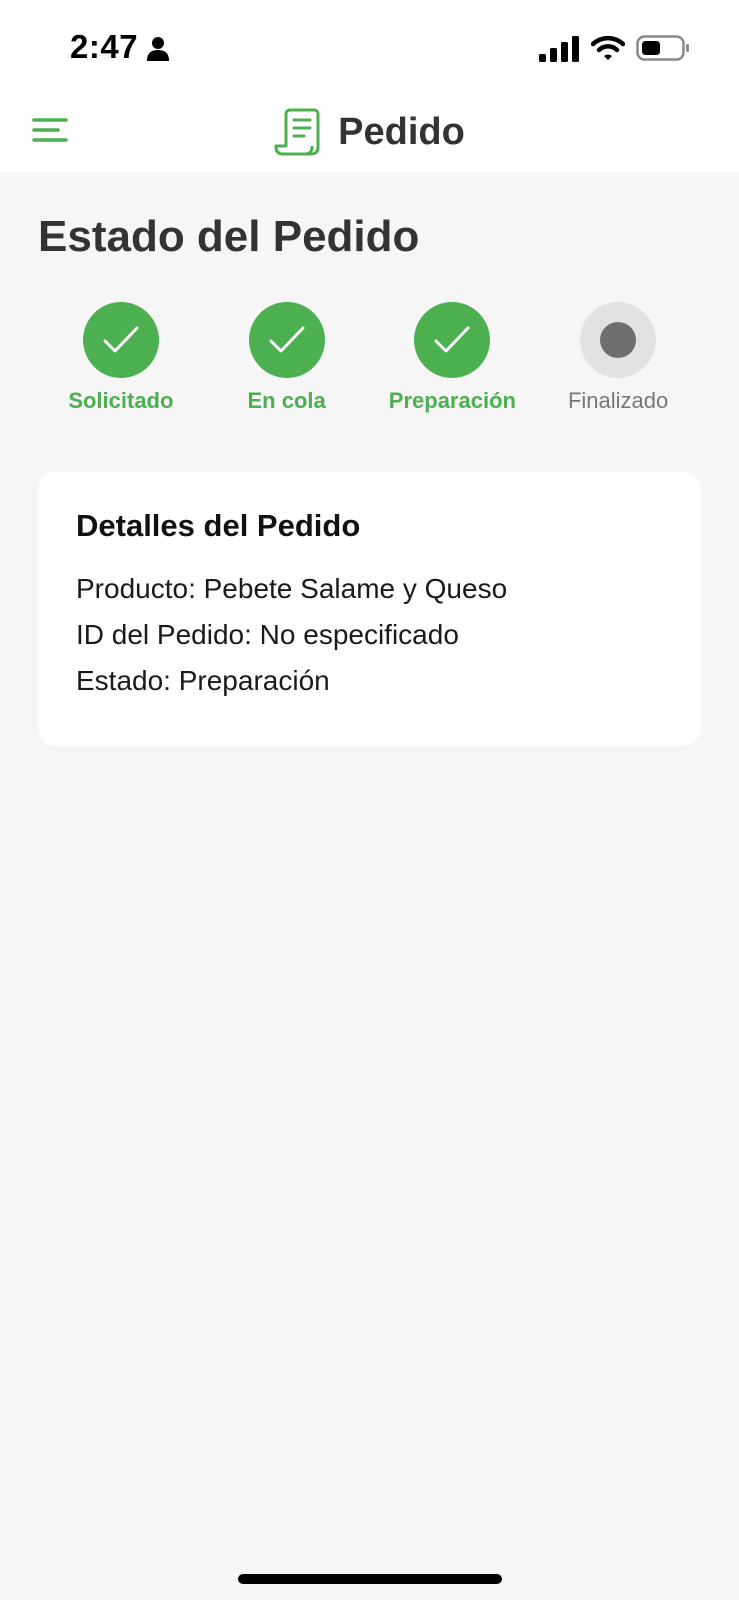 This screenshot has width=739, height=1600. Describe the element at coordinates (267, 634) in the screenshot. I see `order-id: ID del Pedido: No especificado` at that location.